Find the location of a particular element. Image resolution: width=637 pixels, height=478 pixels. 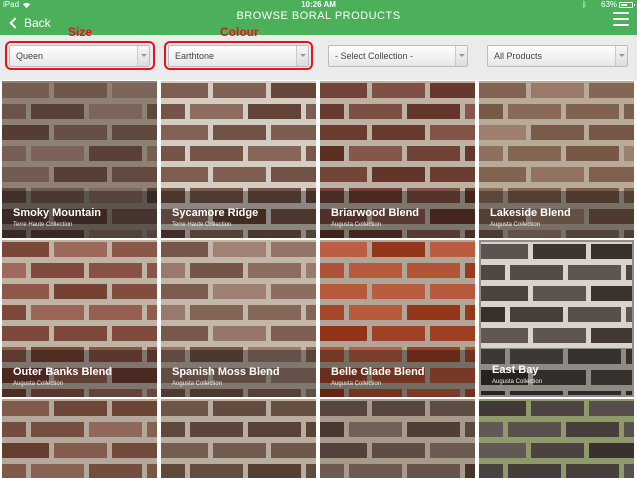

product-caption: Lakeside Blend Augusta Collection is located at coordinates (556, 214).